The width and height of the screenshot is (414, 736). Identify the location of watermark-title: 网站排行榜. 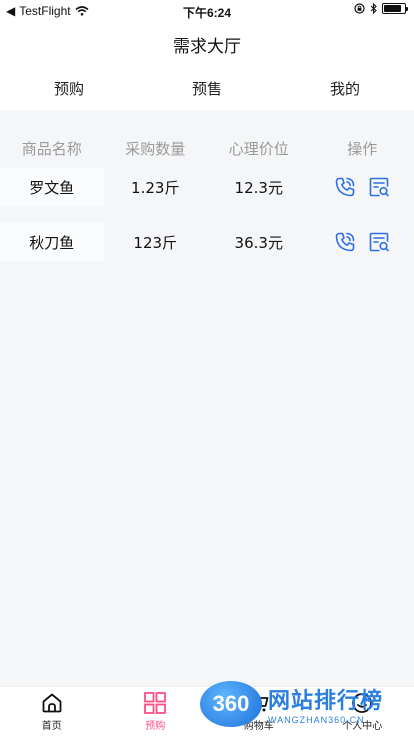
(326, 701).